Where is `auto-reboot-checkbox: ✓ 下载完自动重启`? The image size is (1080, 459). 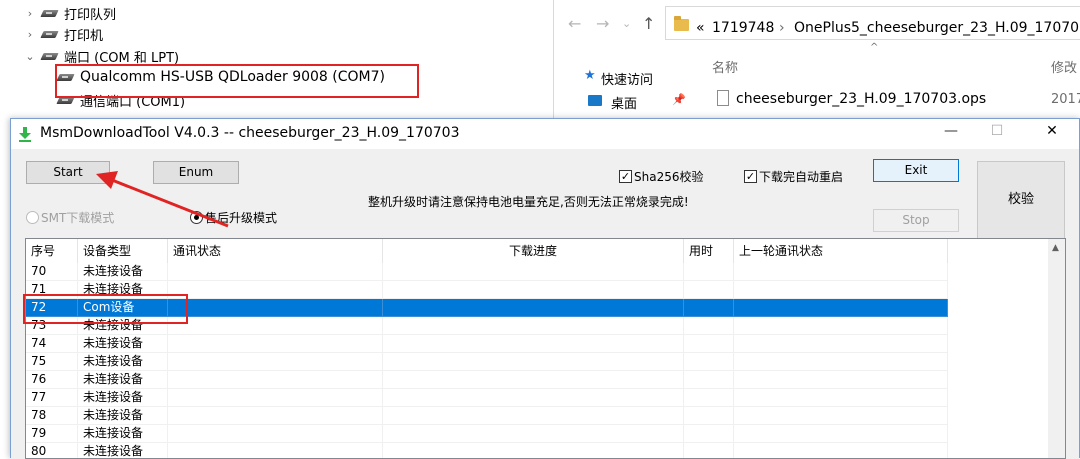 auto-reboot-checkbox: ✓ 下载完自动重启 is located at coordinates (793, 176).